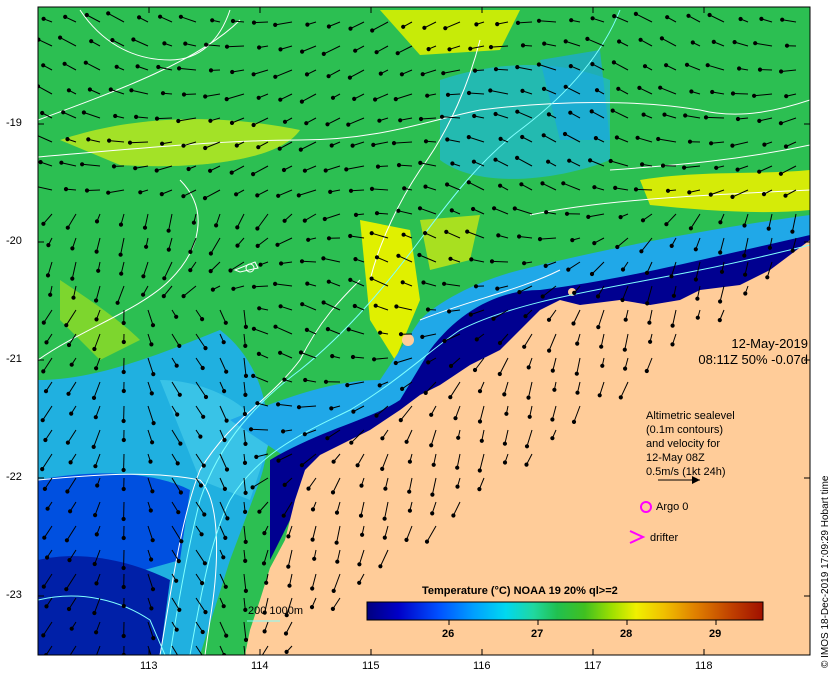 The height and width of the screenshot is (680, 840). Describe the element at coordinates (715, 634) in the screenshot. I see `colorbar-tick-label: 29` at that location.